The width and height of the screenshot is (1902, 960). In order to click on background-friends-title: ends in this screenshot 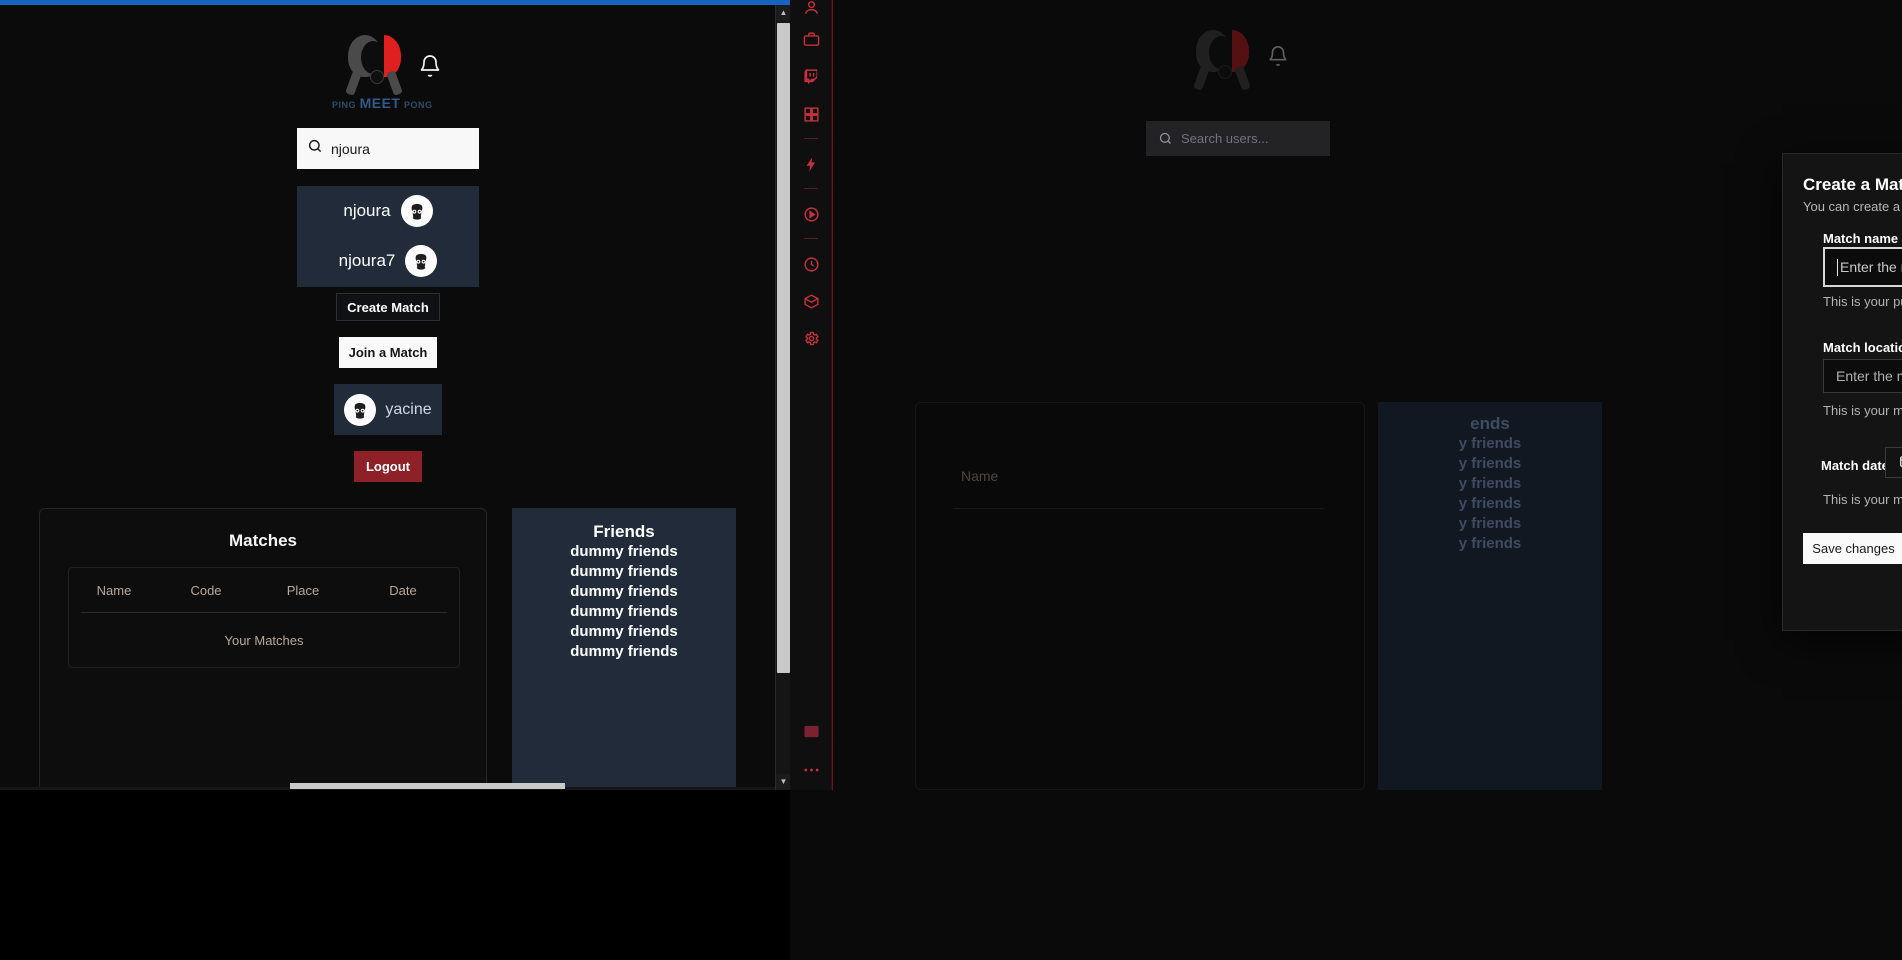, I will do `click(1490, 423)`.